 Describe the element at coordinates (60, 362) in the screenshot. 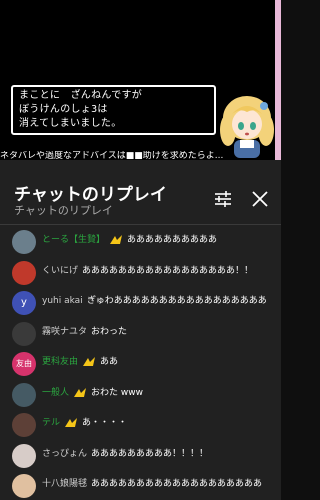

I see `author-name: 更科友由` at that location.